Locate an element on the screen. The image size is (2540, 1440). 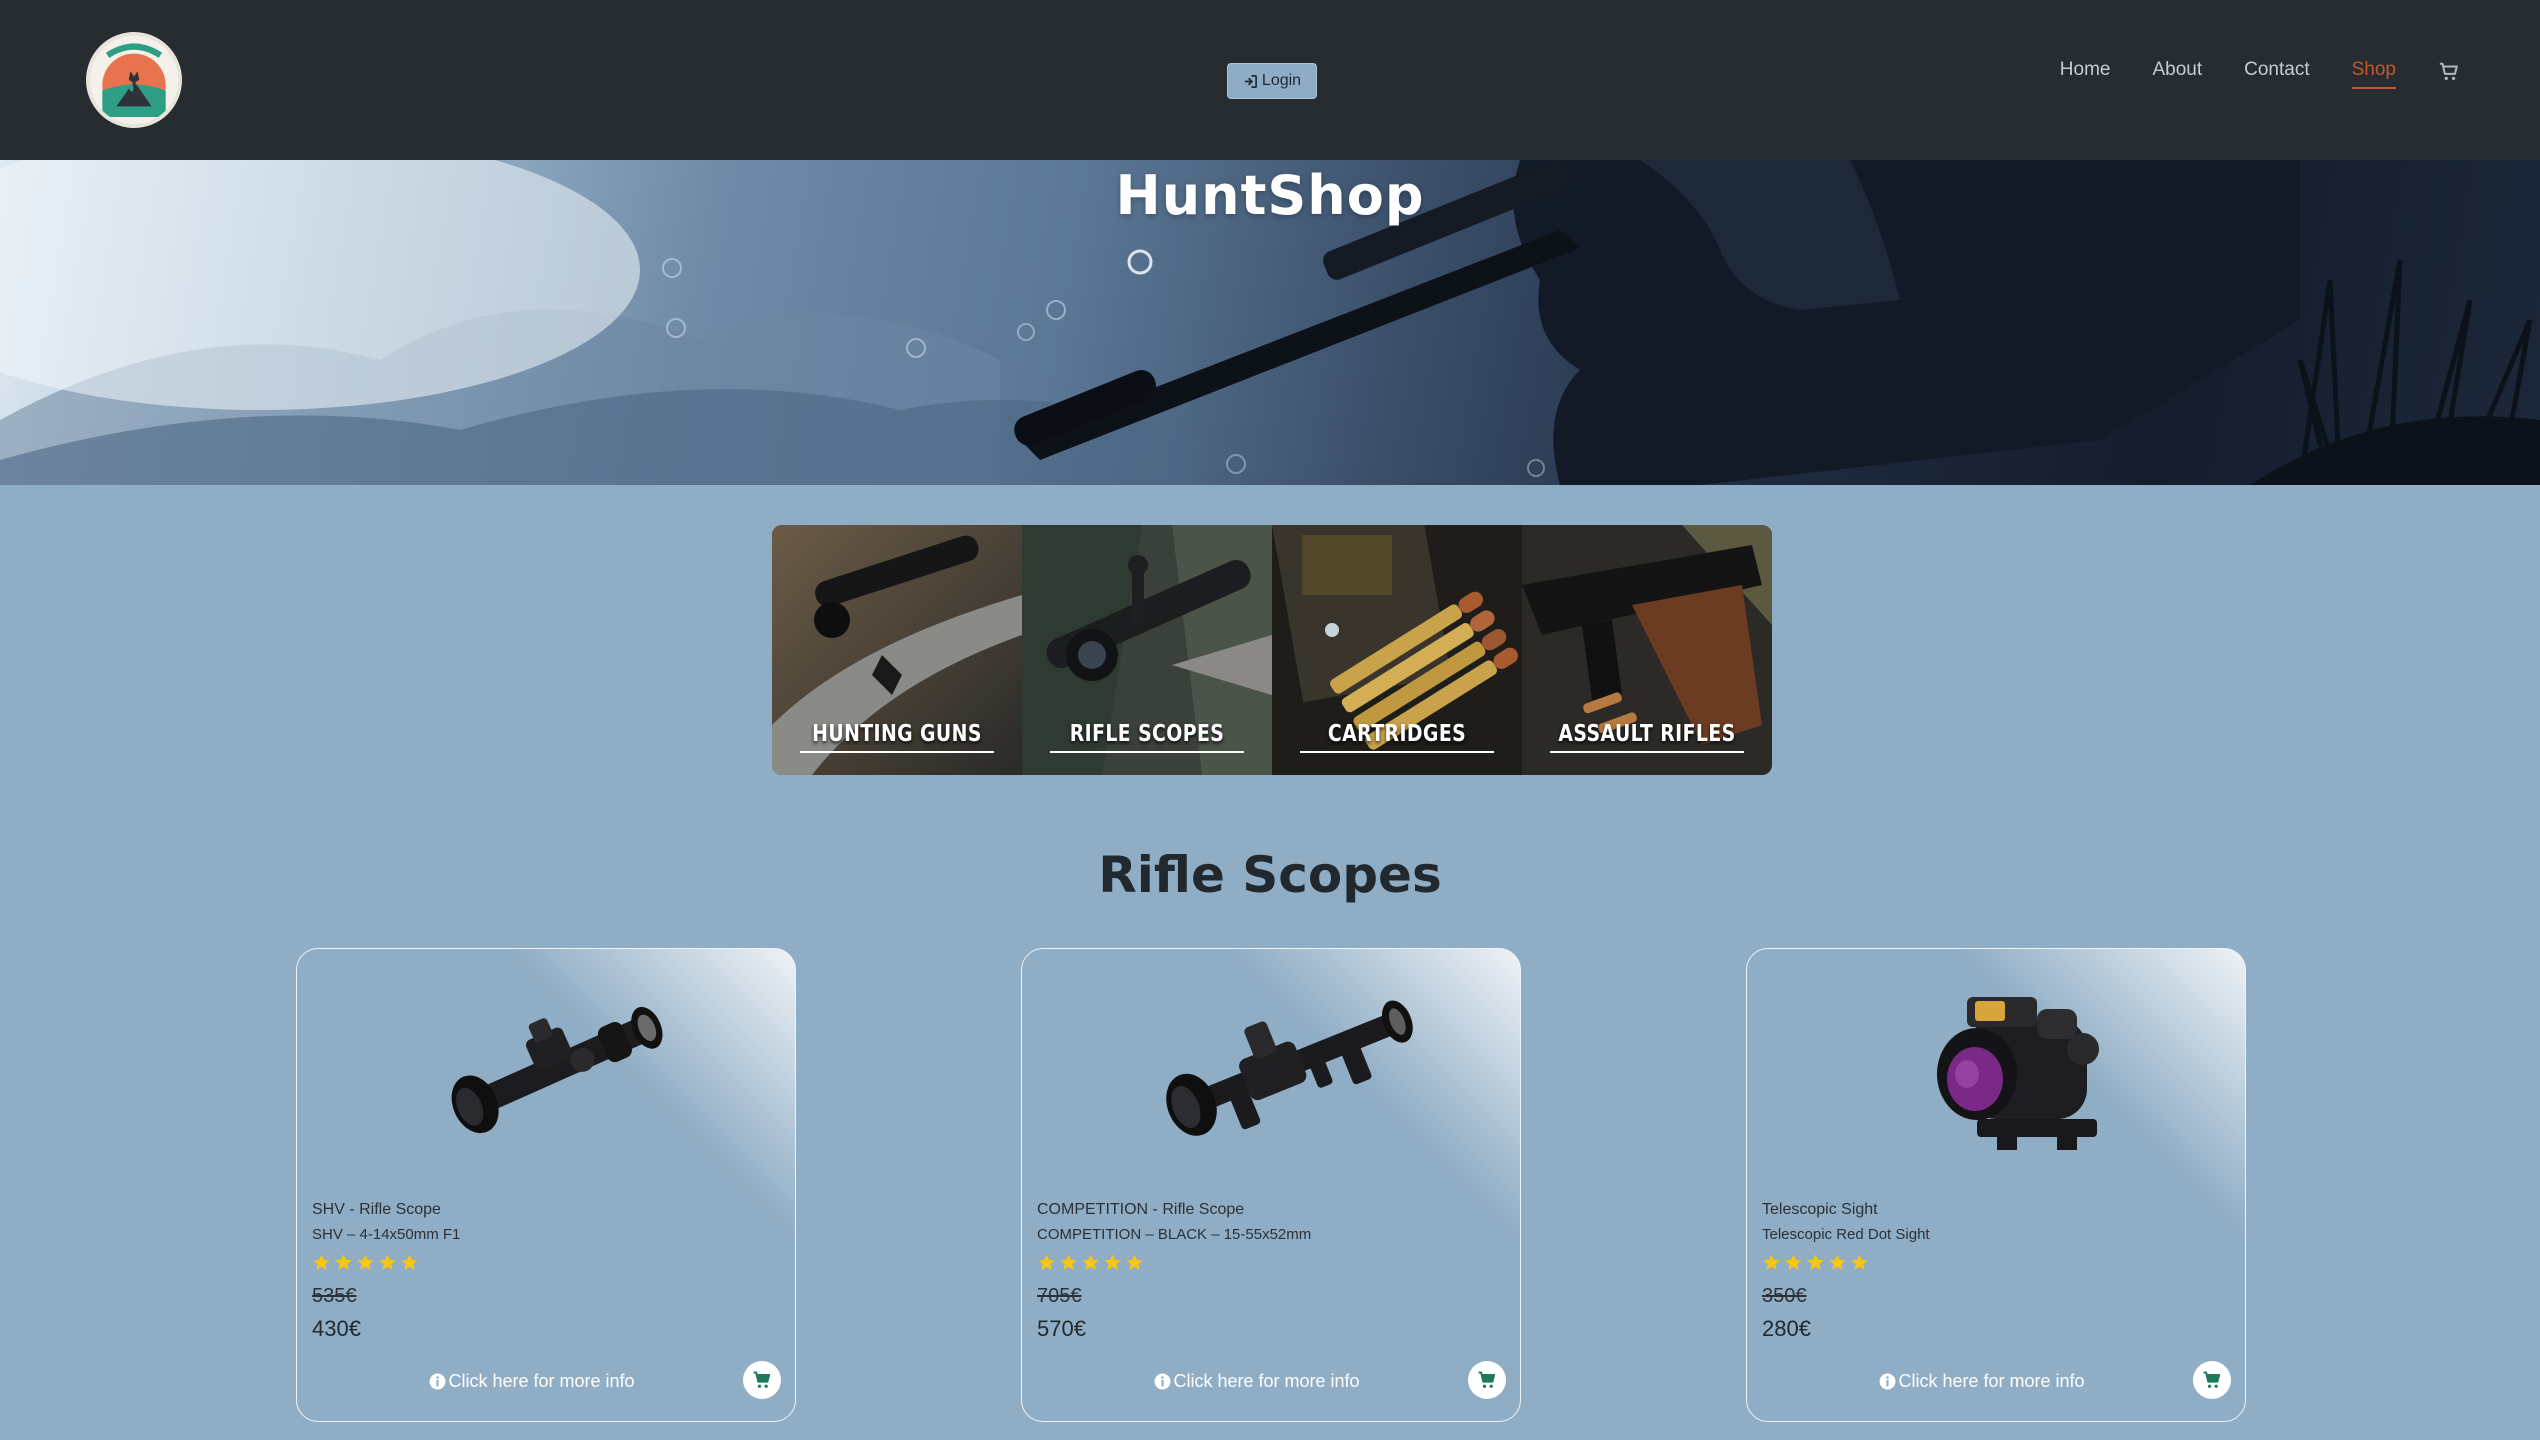
sign-in-icon is located at coordinates (1250, 81).